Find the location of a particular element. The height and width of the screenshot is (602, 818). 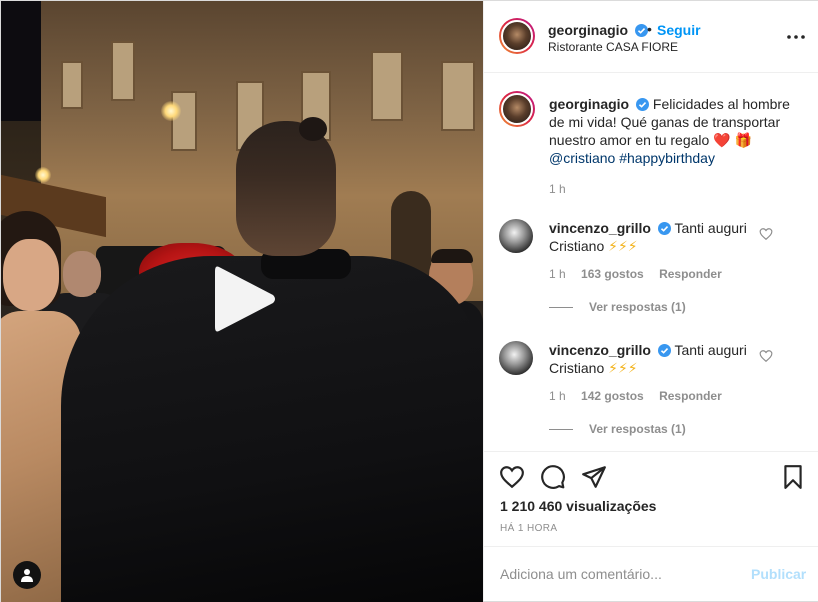

author-username-text: georginagio is located at coordinates (588, 30).